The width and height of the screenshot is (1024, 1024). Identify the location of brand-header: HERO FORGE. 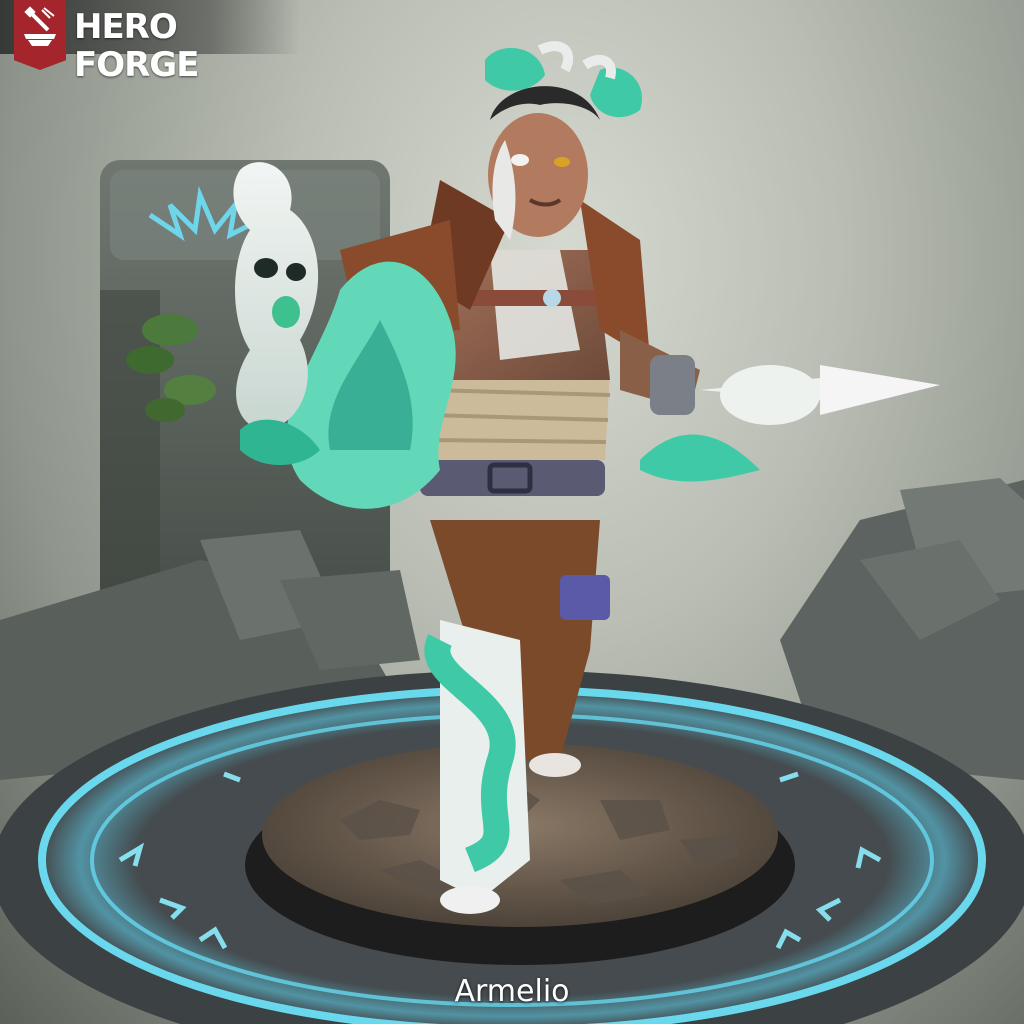
(150, 42).